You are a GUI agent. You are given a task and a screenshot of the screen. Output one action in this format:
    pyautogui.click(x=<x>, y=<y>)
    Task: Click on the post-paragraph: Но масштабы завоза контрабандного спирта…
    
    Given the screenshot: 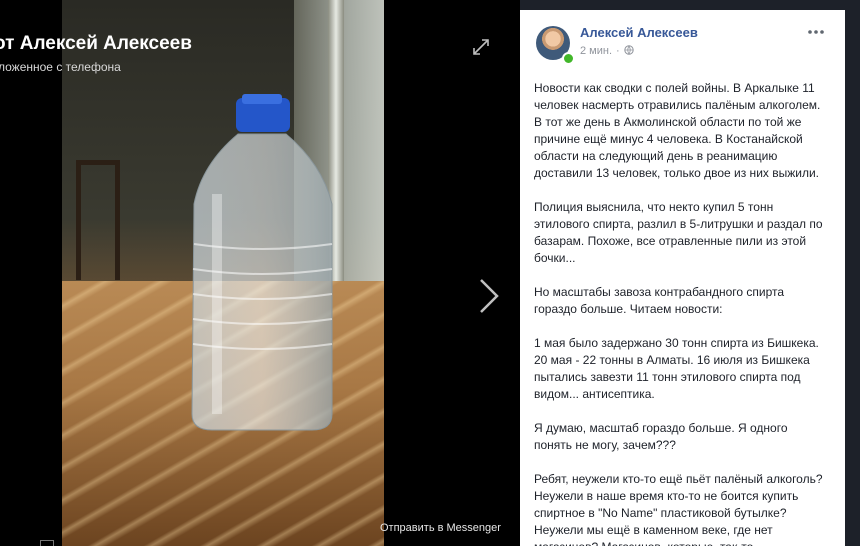 What is the action you would take?
    pyautogui.click(x=659, y=300)
    